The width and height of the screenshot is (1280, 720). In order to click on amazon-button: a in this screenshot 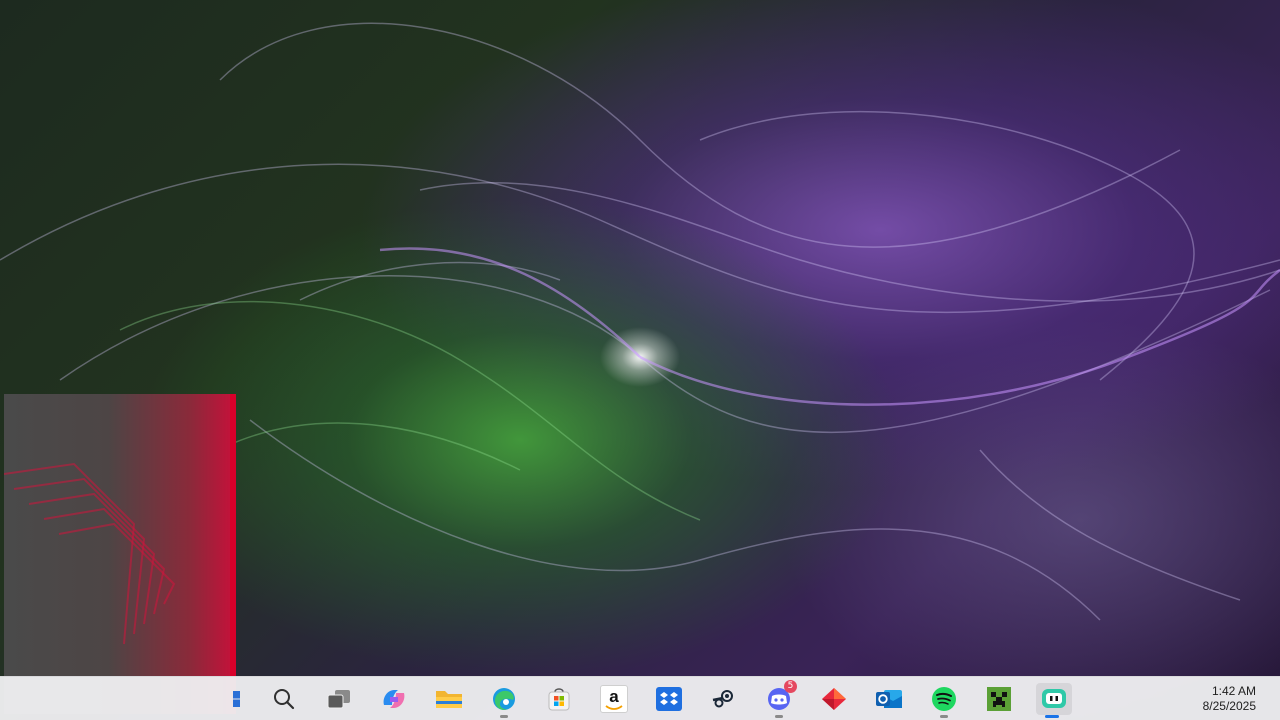, I will do `click(614, 699)`.